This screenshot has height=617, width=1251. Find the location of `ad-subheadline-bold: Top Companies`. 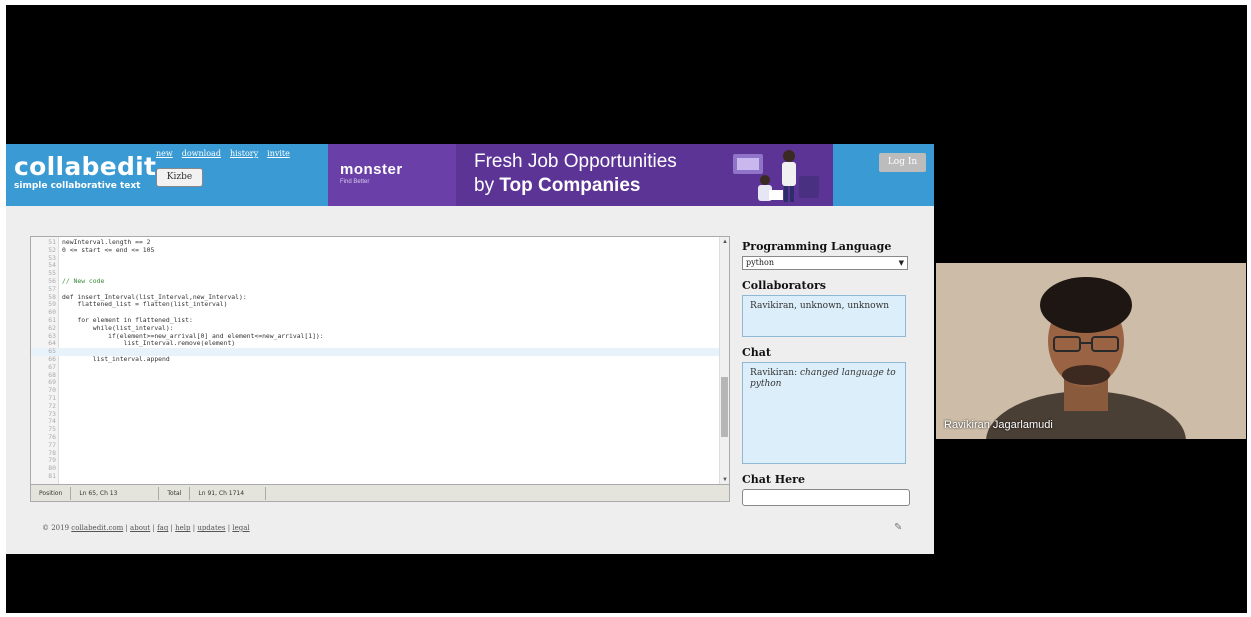

ad-subheadline-bold: Top Companies is located at coordinates (570, 185).